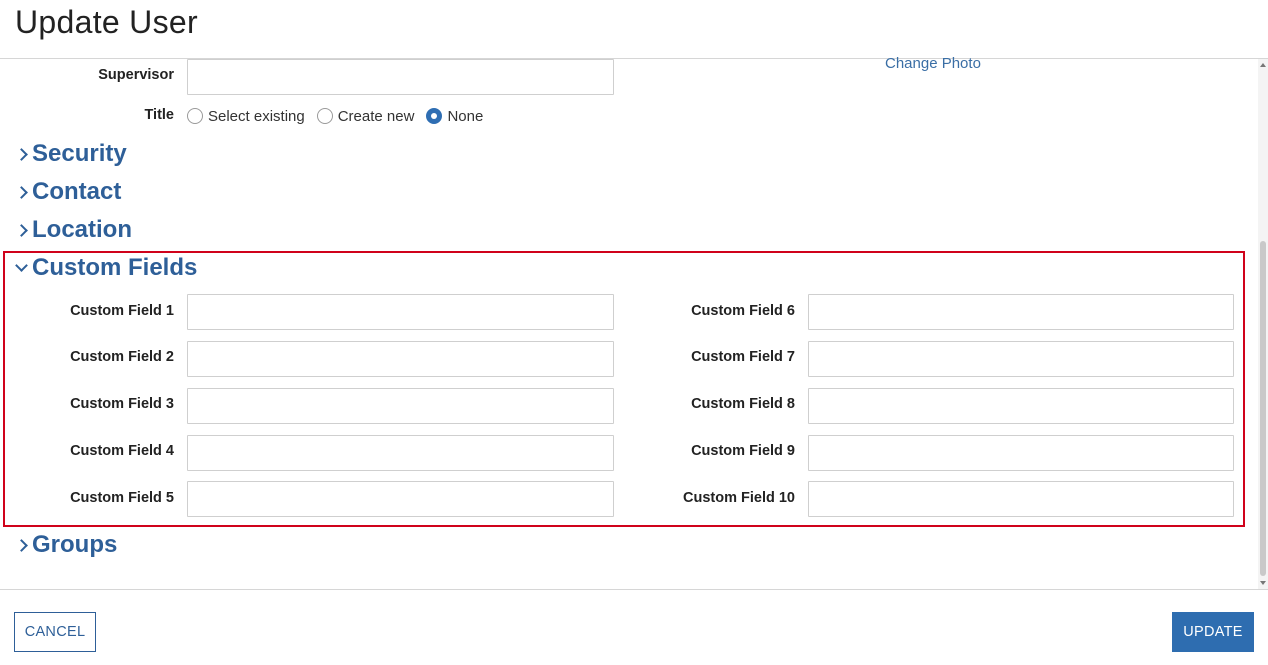 The image size is (1268, 665). I want to click on radio-select-existing: Select existing, so click(246, 116).